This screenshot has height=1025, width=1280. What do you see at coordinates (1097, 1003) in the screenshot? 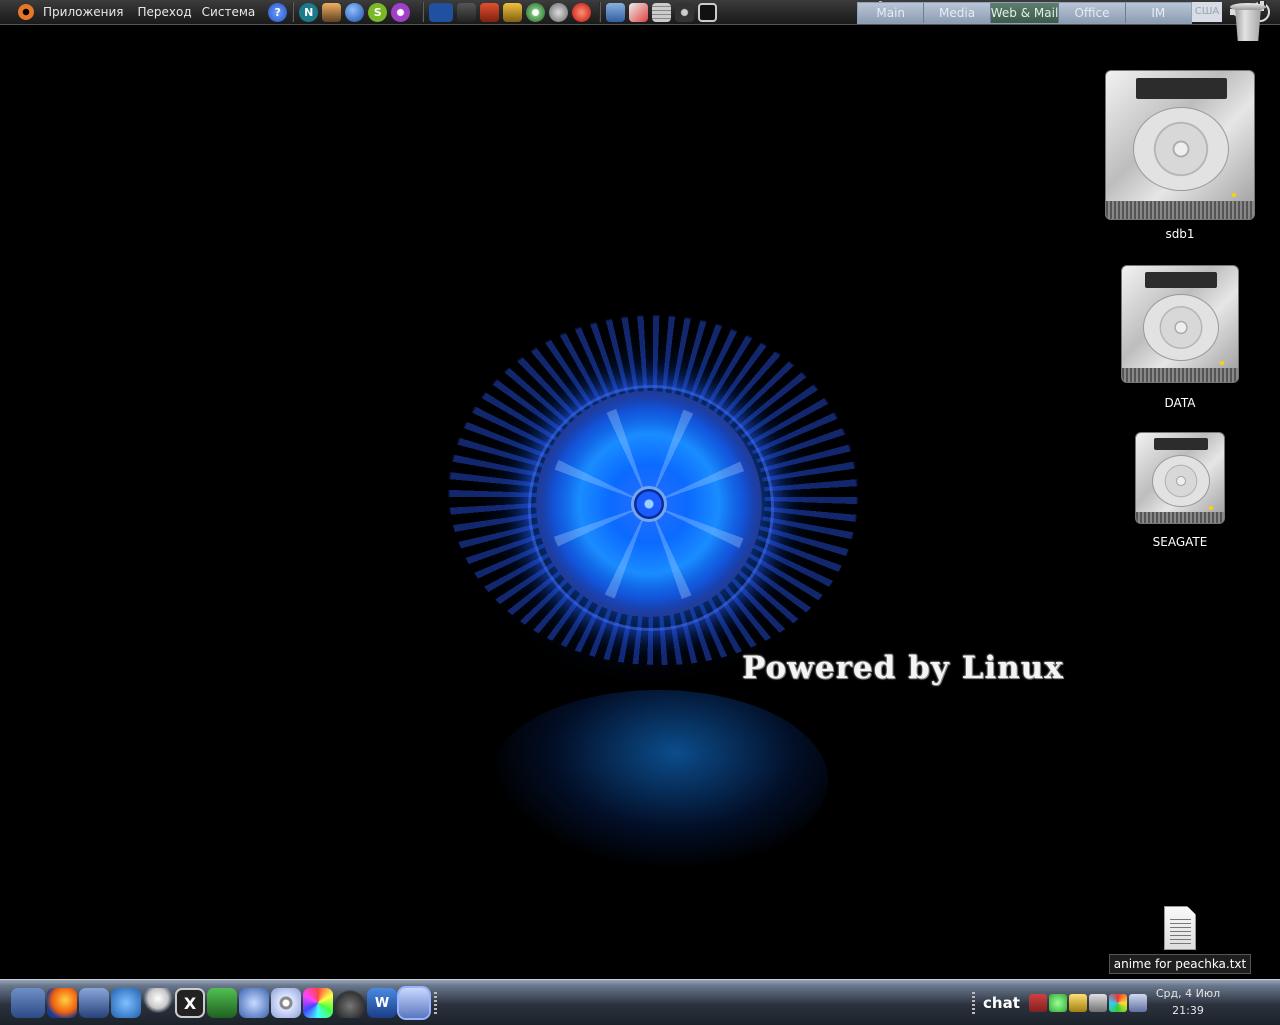
I see `feather-icon` at bounding box center [1097, 1003].